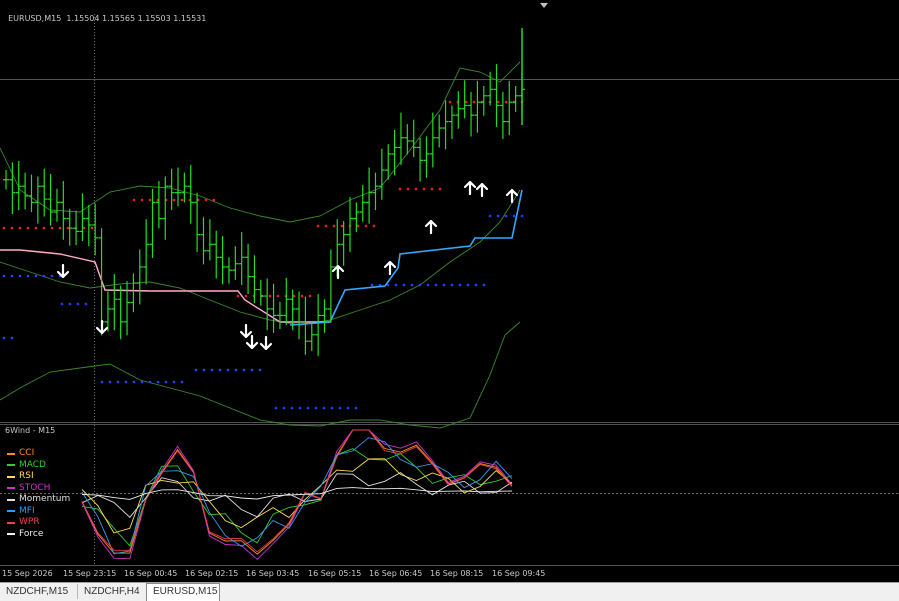  Describe the element at coordinates (27, 453) in the screenshot. I see `legend-label: CCI` at that location.